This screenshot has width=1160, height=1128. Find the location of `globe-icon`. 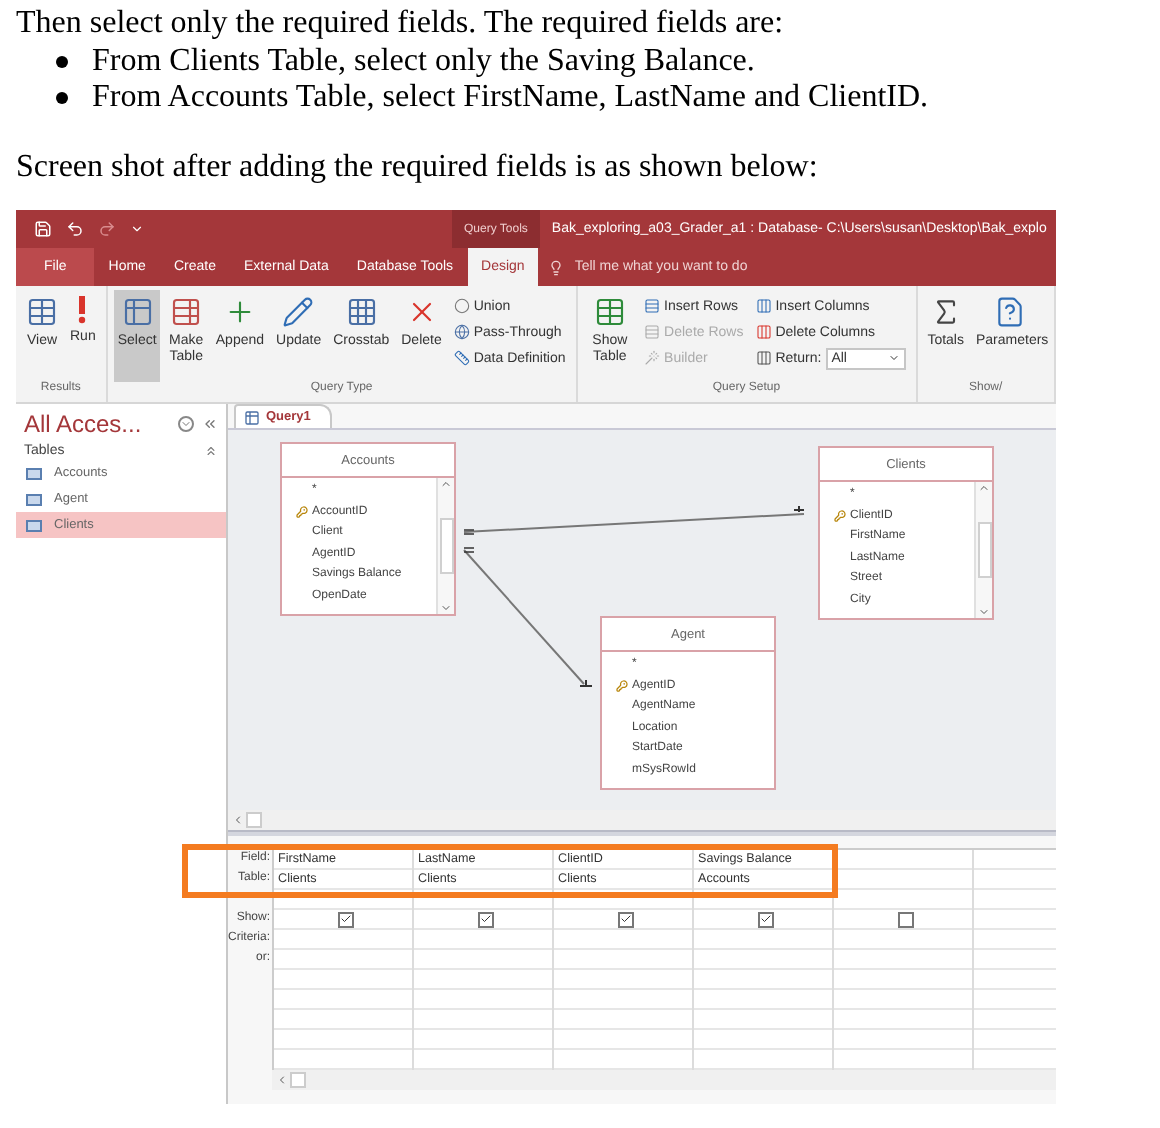

globe-icon is located at coordinates (461, 332).